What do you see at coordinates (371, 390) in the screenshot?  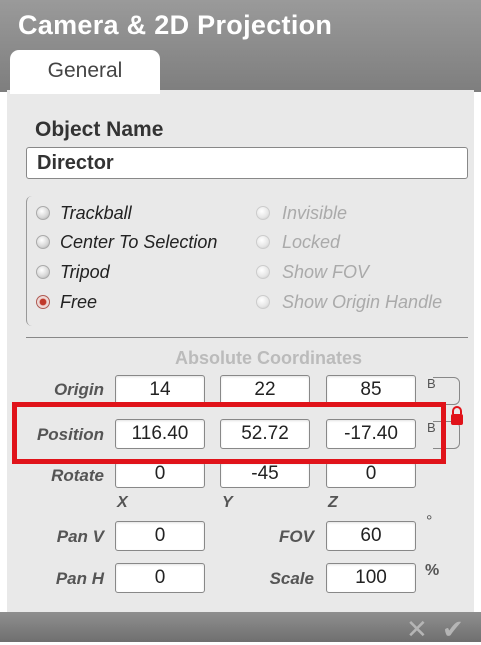 I see `origin-z-field: 85` at bounding box center [371, 390].